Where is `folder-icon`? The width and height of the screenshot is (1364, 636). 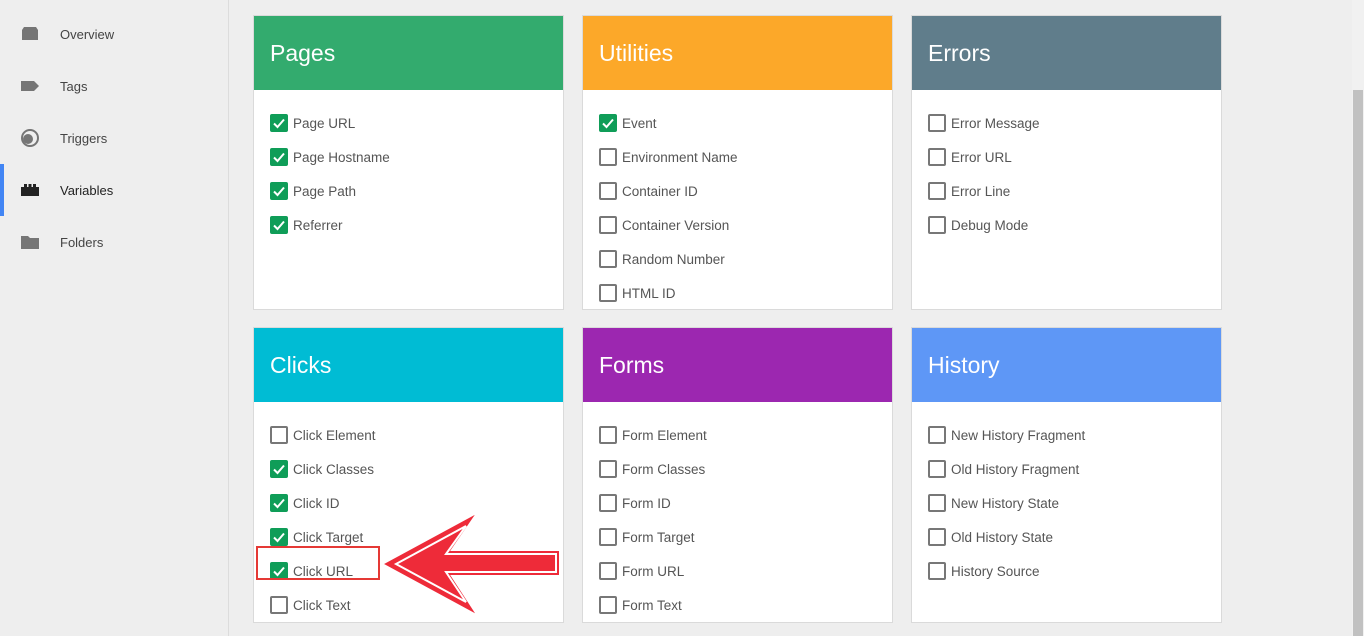 folder-icon is located at coordinates (30, 242).